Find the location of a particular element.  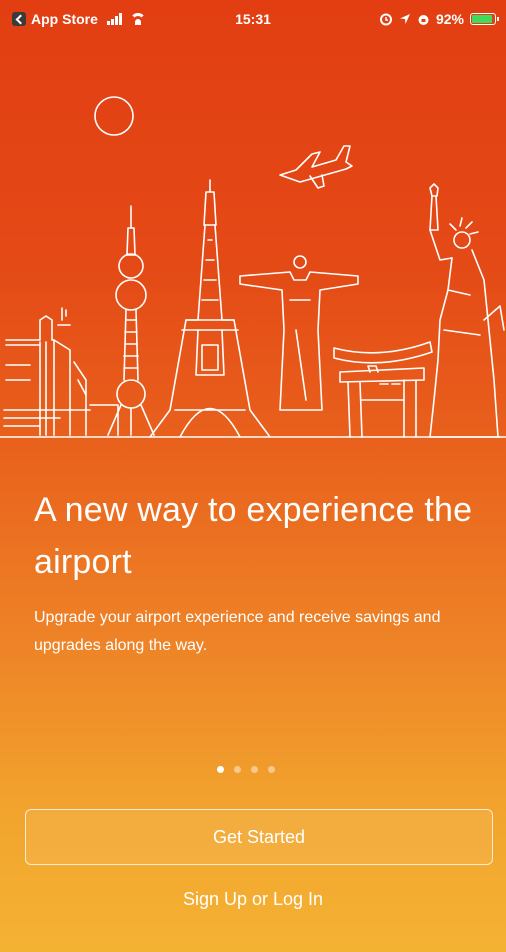

status-right: 92% is located at coordinates (439, 19).